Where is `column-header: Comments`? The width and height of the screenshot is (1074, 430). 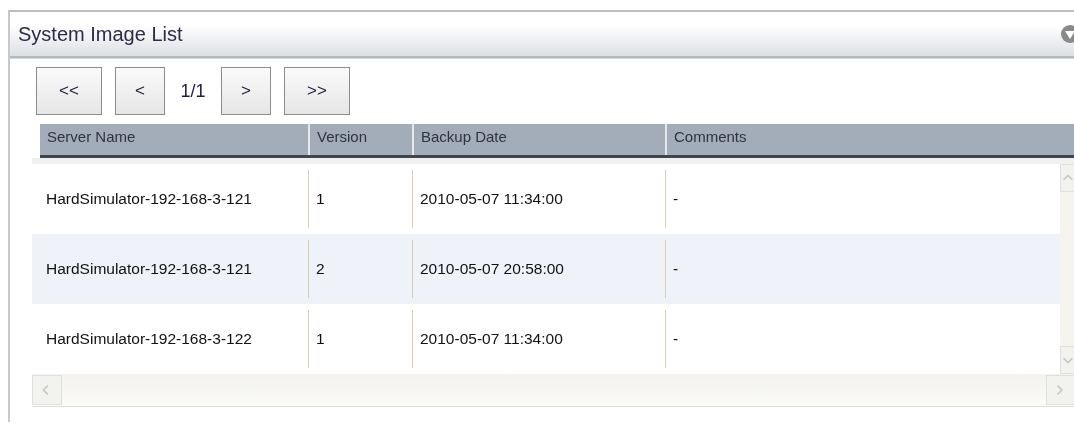
column-header: Comments is located at coordinates (866, 139).